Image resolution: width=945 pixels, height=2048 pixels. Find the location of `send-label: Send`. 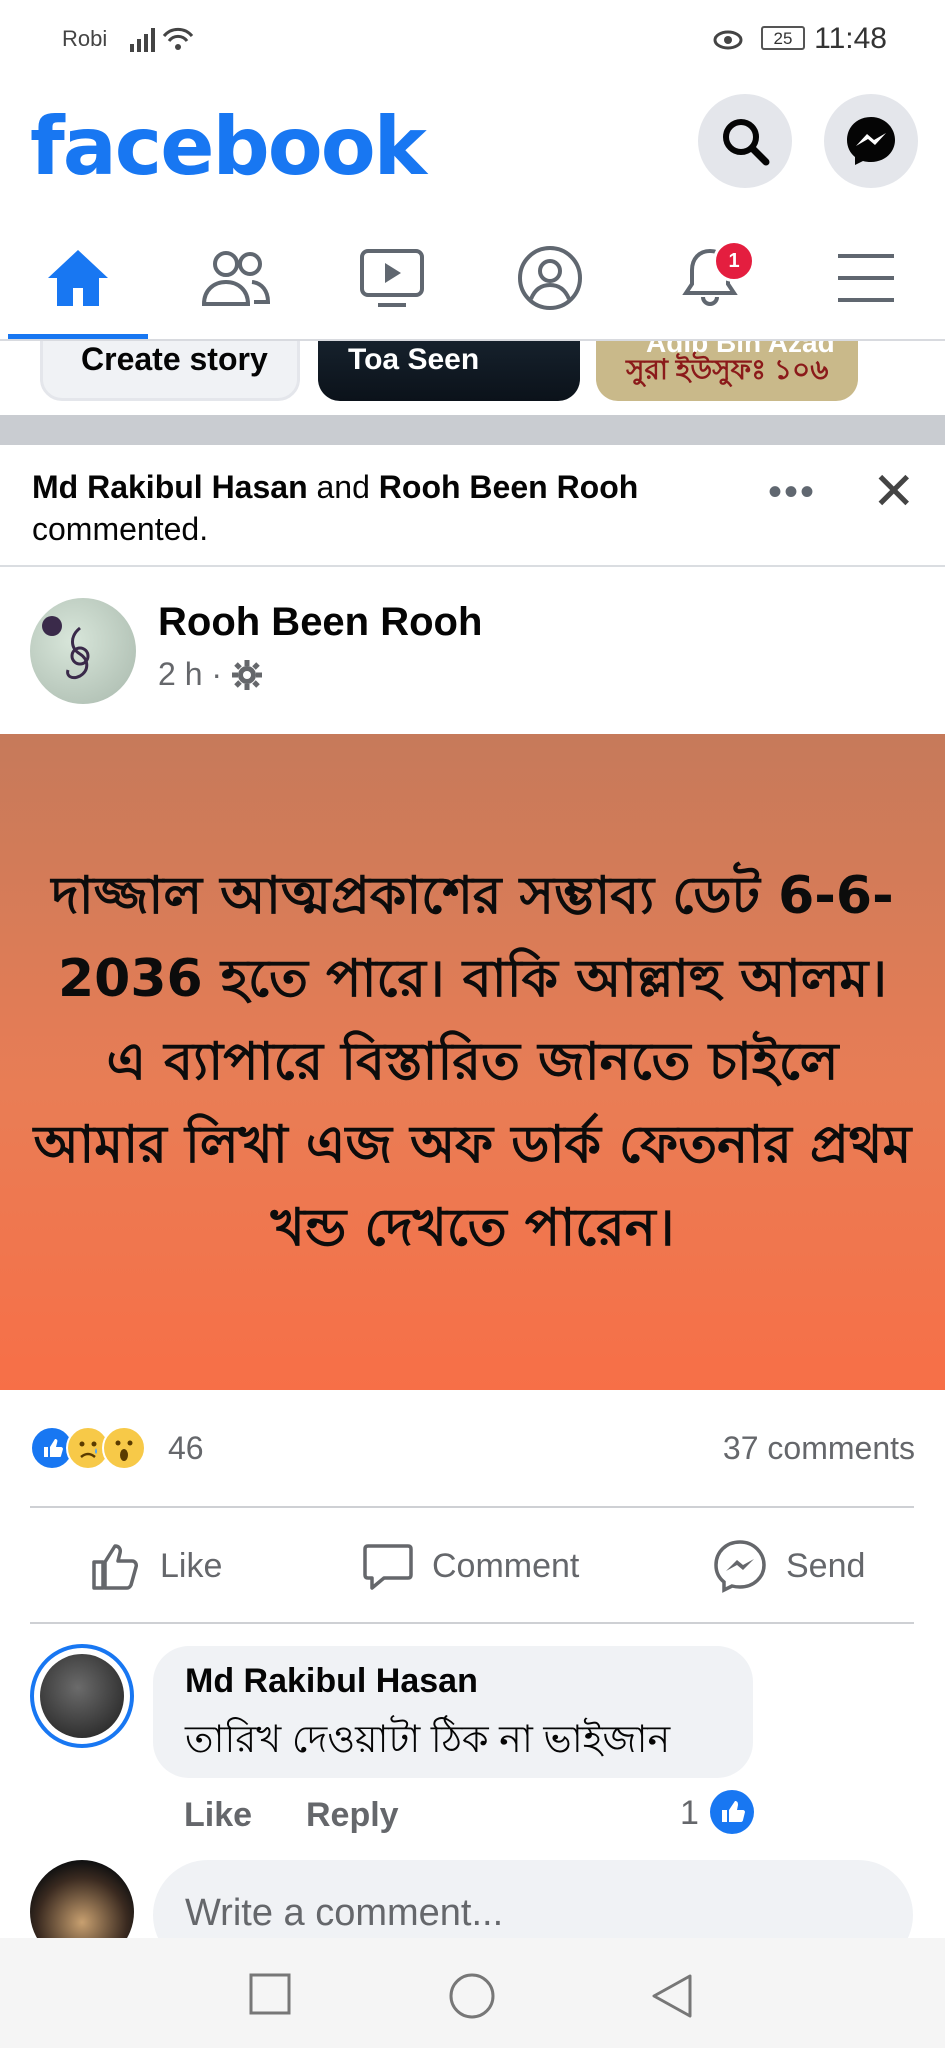

send-label: Send is located at coordinates (826, 1565).